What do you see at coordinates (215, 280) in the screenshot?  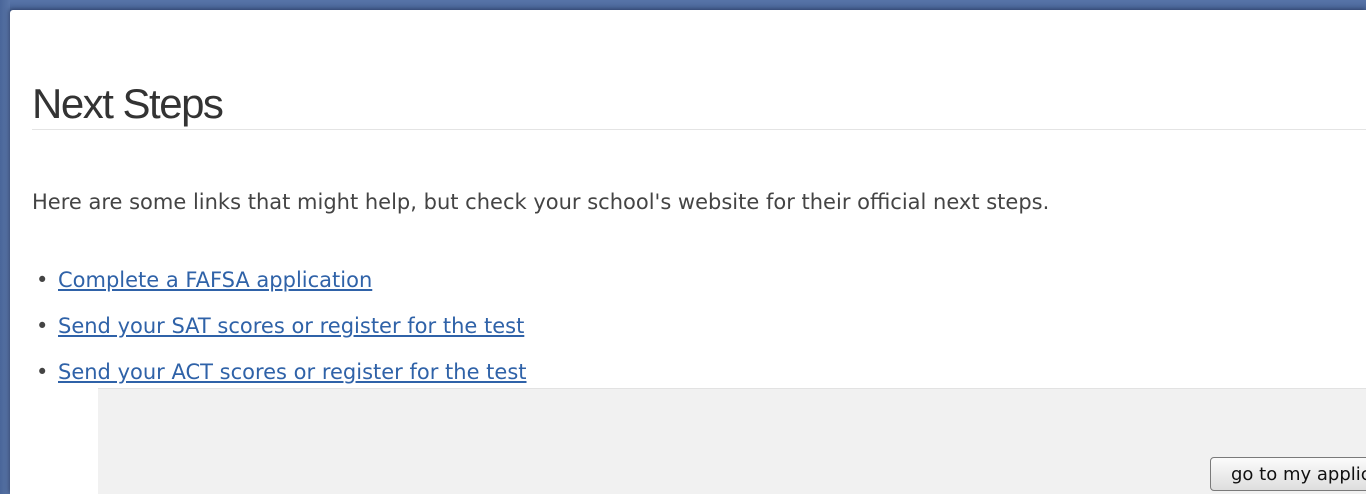 I see `fafsa-link: Complete a FAFSA application` at bounding box center [215, 280].